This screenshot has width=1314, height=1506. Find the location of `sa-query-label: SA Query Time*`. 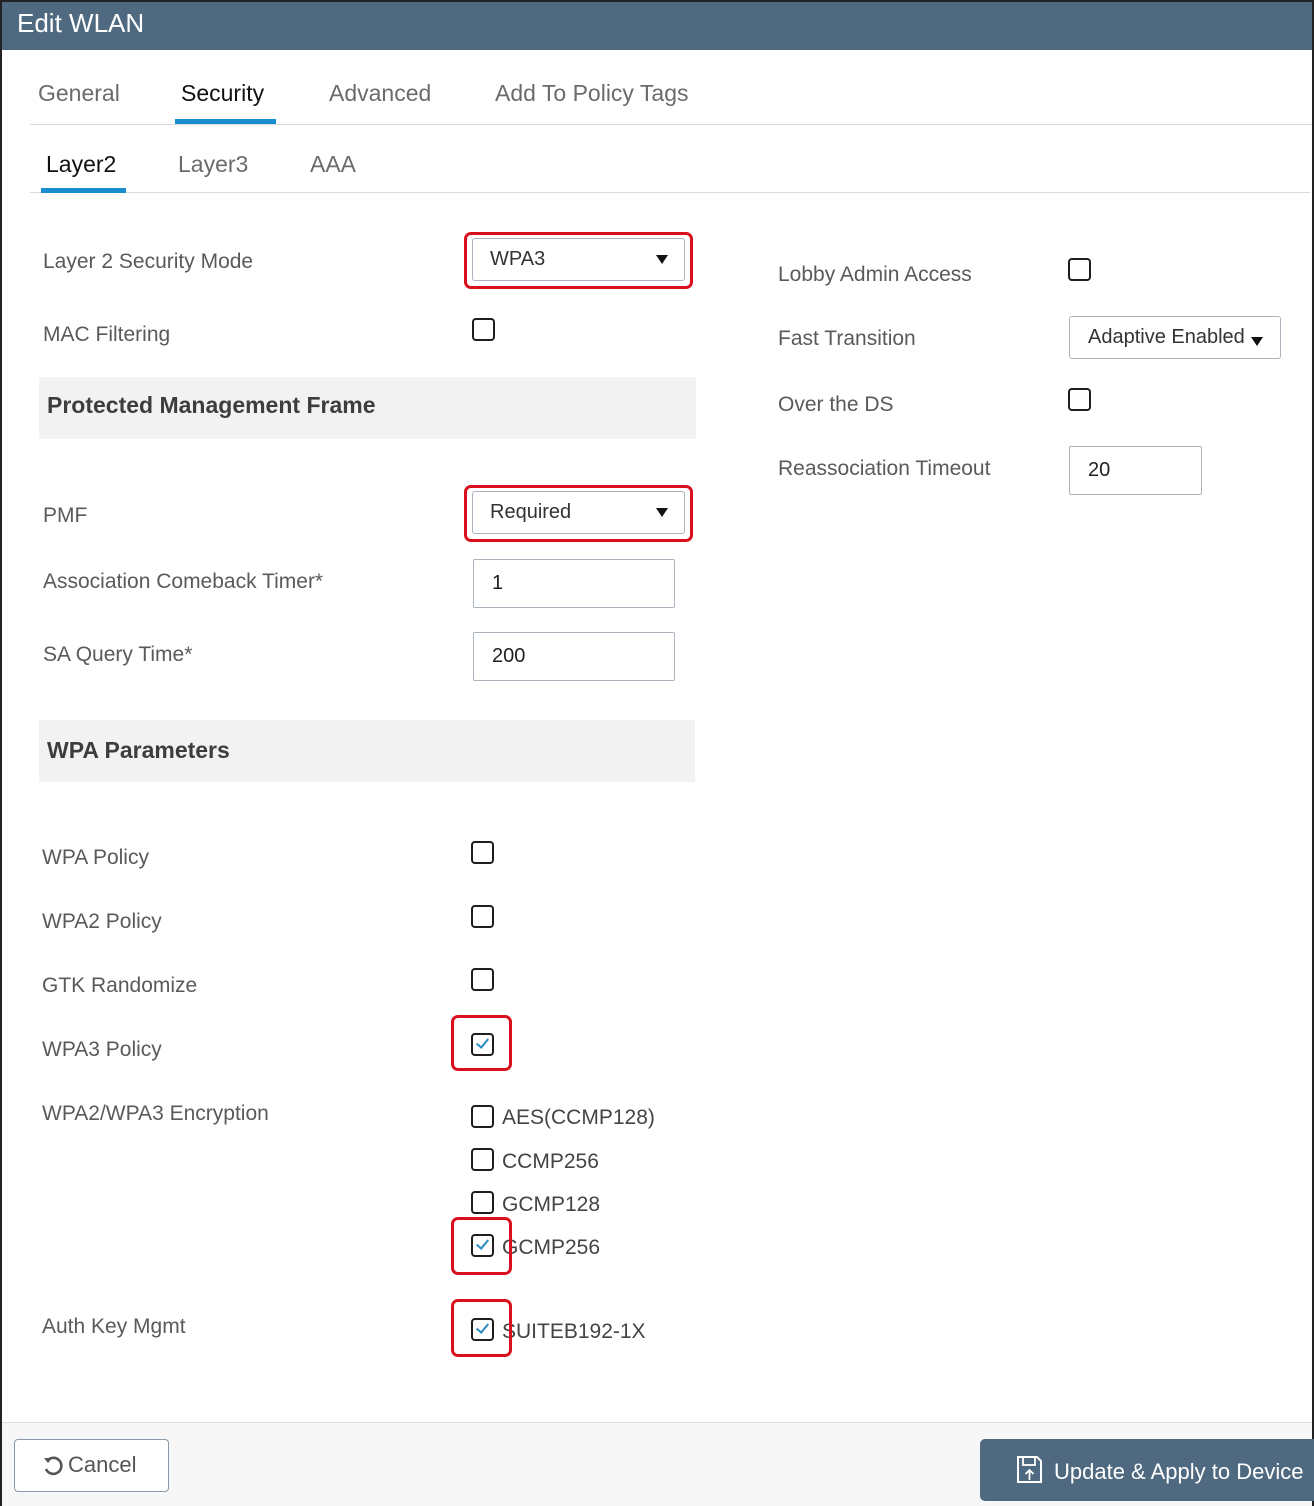

sa-query-label: SA Query Time* is located at coordinates (118, 654).